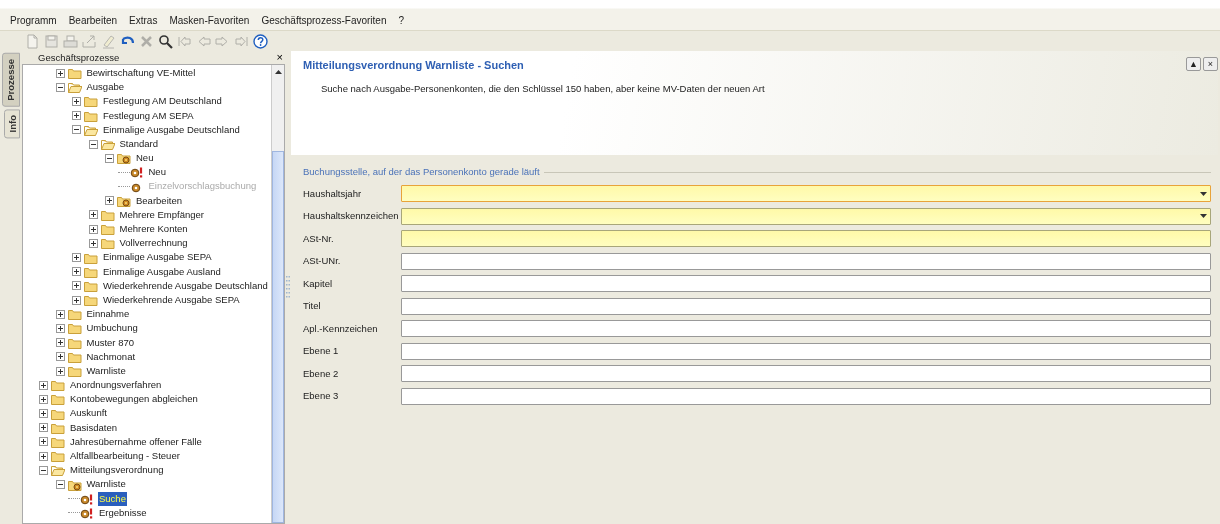  Describe the element at coordinates (171, 300) in the screenshot. I see `tree-item: Wiederkehrende Ausgabe SEPA` at that location.